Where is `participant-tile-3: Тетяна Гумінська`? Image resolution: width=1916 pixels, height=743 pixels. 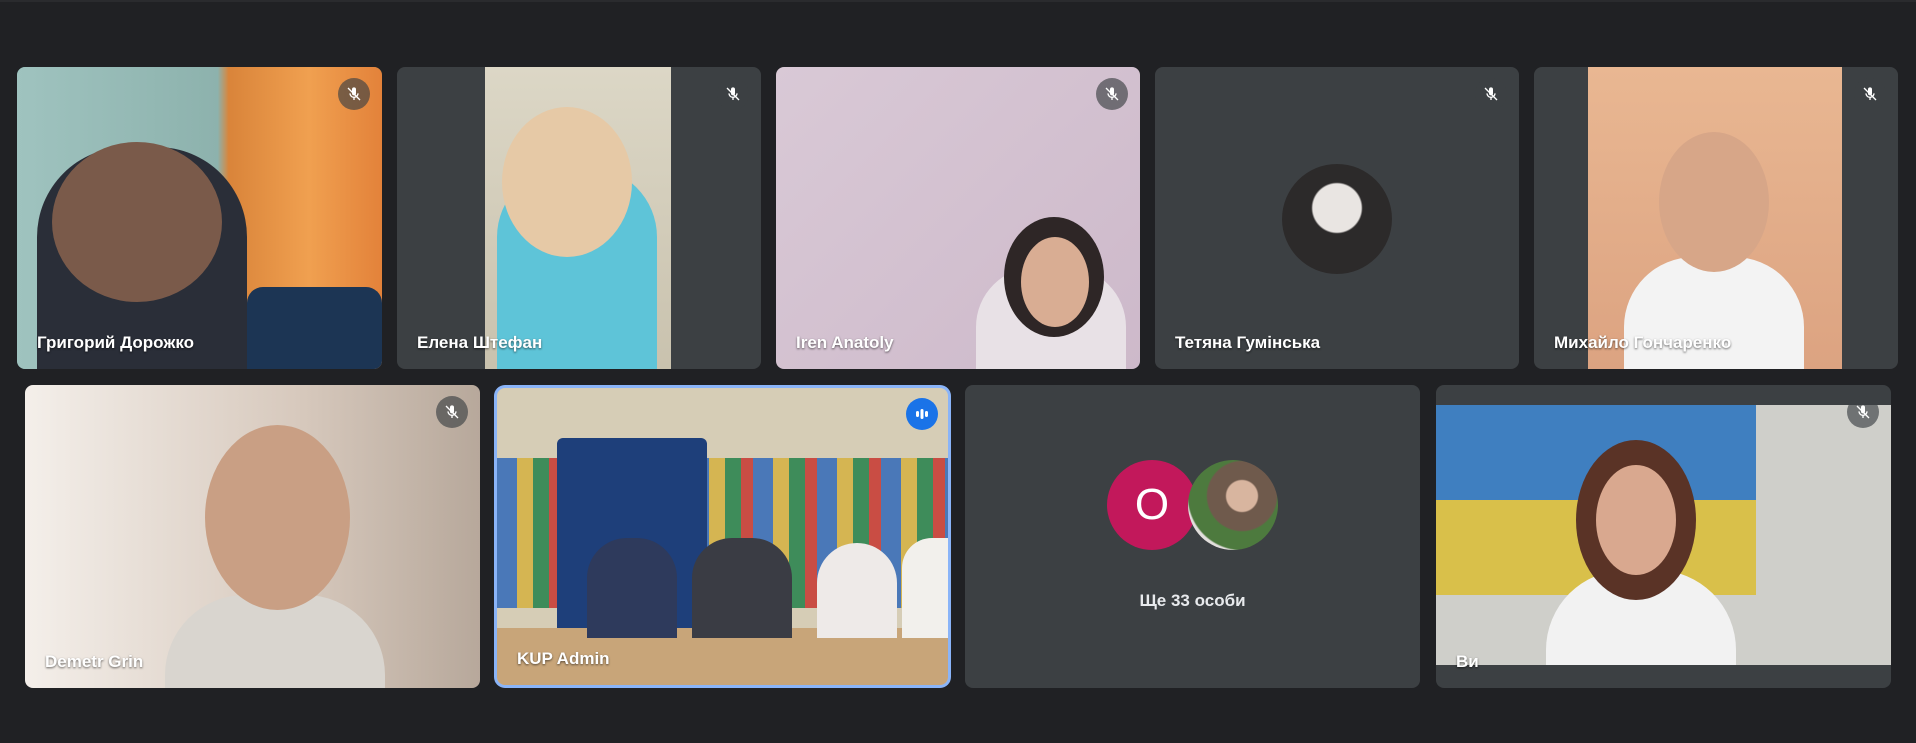
participant-tile-3: Тетяна Гумінська is located at coordinates (1337, 218).